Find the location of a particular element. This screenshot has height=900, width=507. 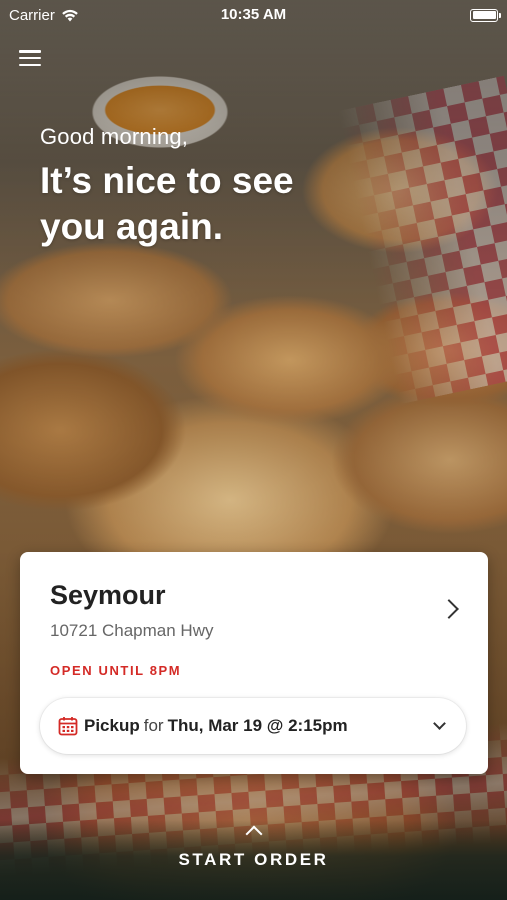

status-bar: Carrier 10:35 AM is located at coordinates (253, 15).